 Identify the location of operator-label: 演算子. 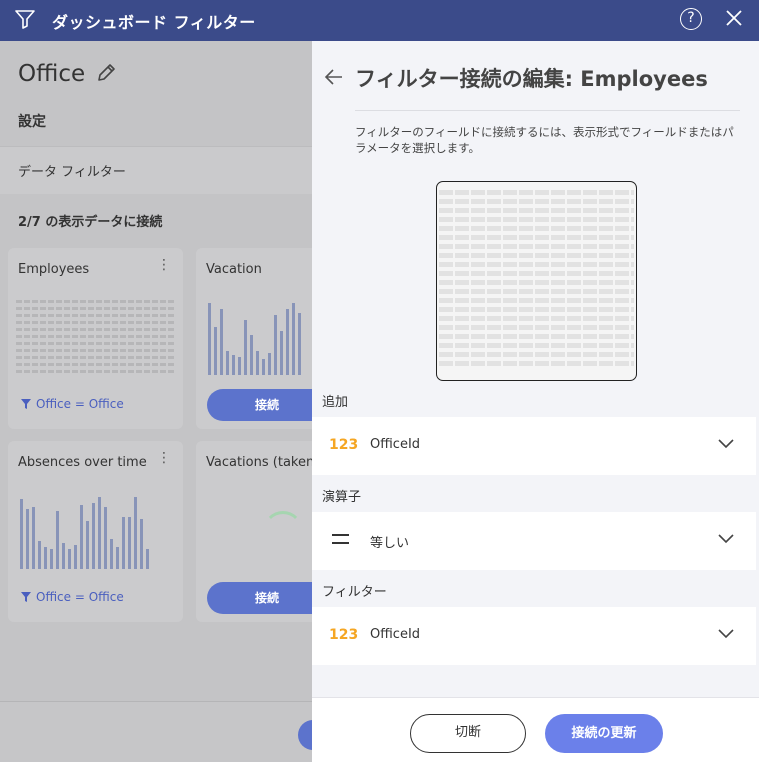
(342, 497).